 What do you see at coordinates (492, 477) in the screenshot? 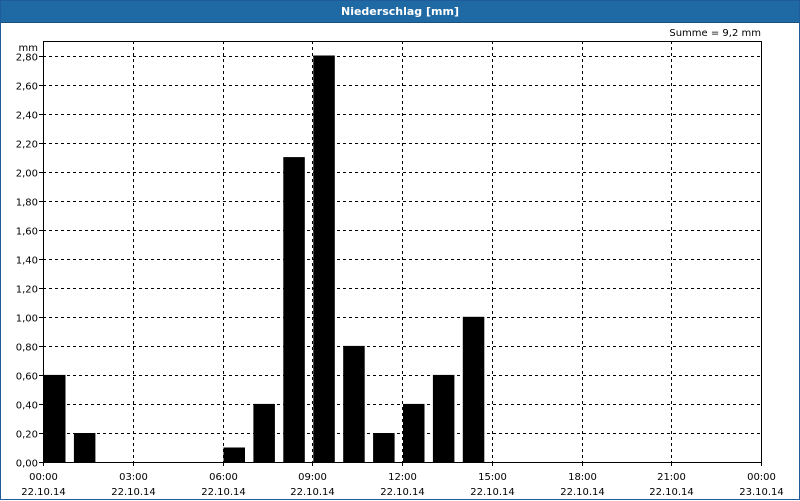
I see `x-tick-time: 15:00` at bounding box center [492, 477].